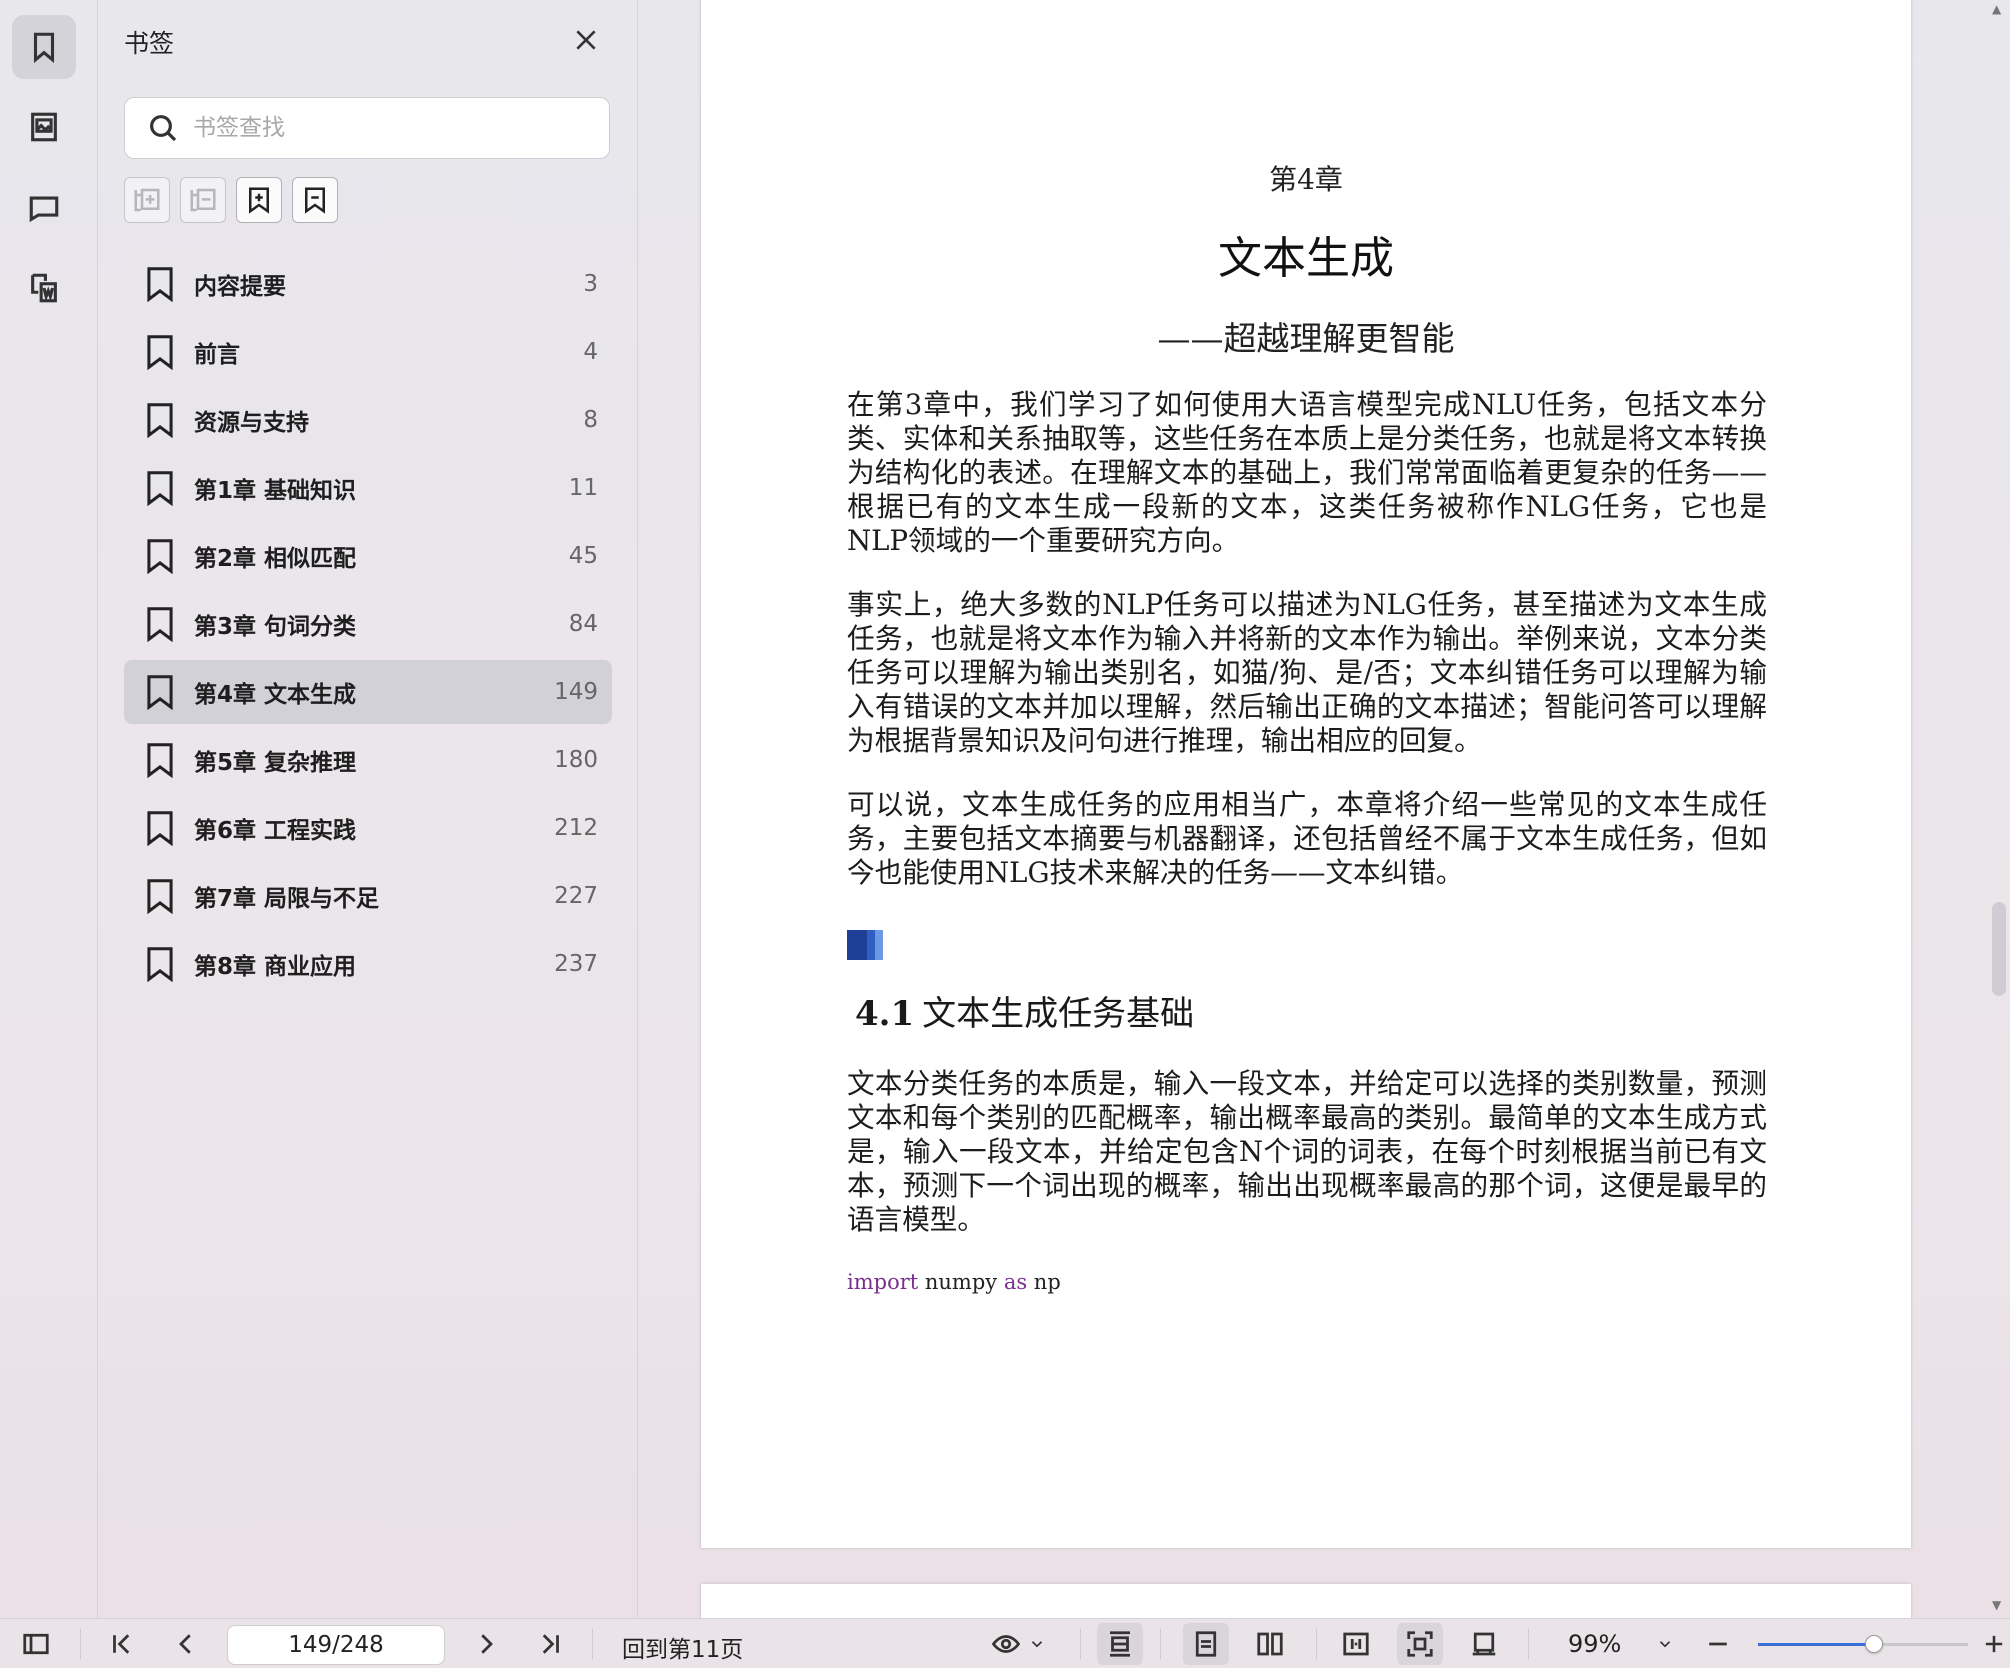  I want to click on image-icon, so click(44, 127).